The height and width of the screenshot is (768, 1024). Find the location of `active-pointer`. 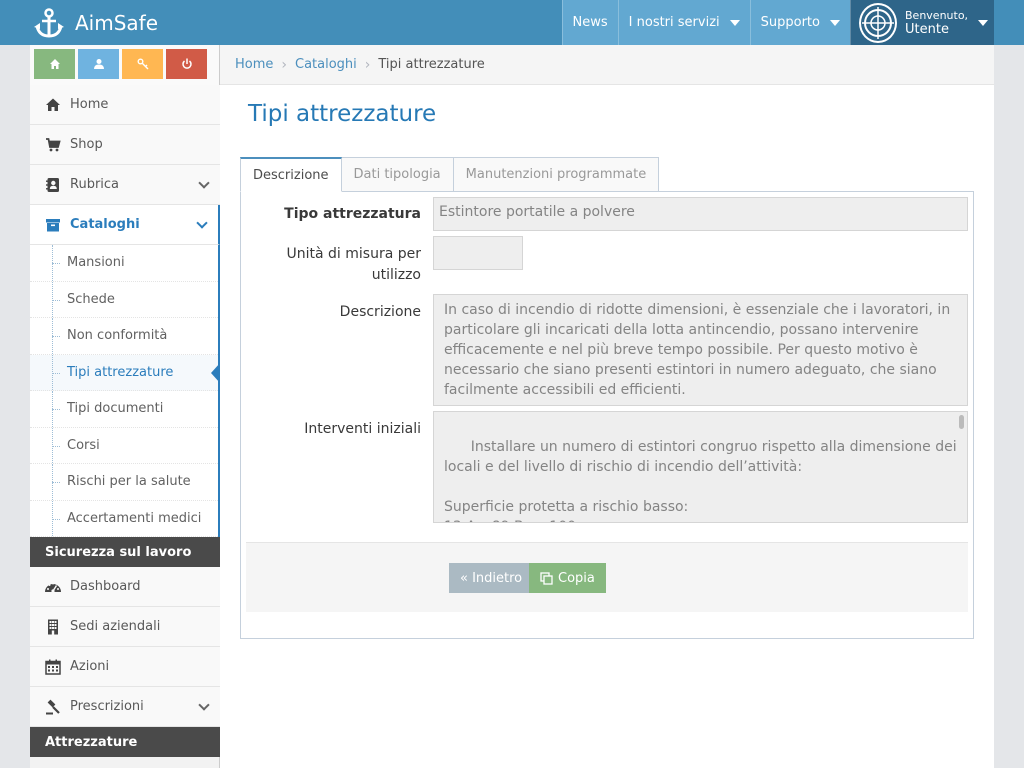

active-pointer is located at coordinates (215, 372).